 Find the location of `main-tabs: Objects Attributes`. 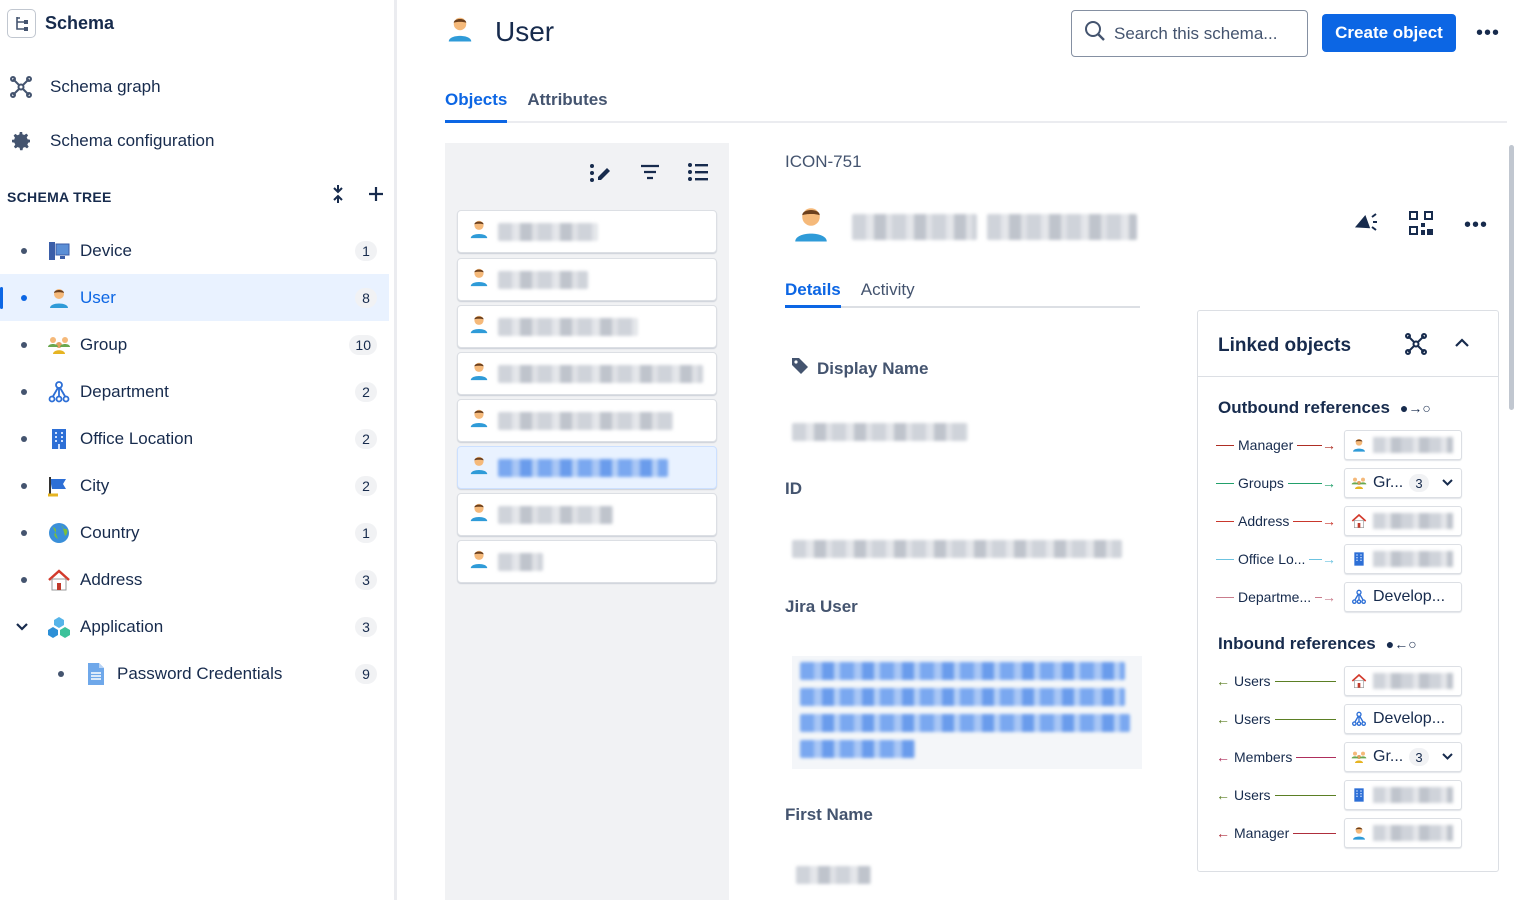

main-tabs: Objects Attributes is located at coordinates (976, 106).